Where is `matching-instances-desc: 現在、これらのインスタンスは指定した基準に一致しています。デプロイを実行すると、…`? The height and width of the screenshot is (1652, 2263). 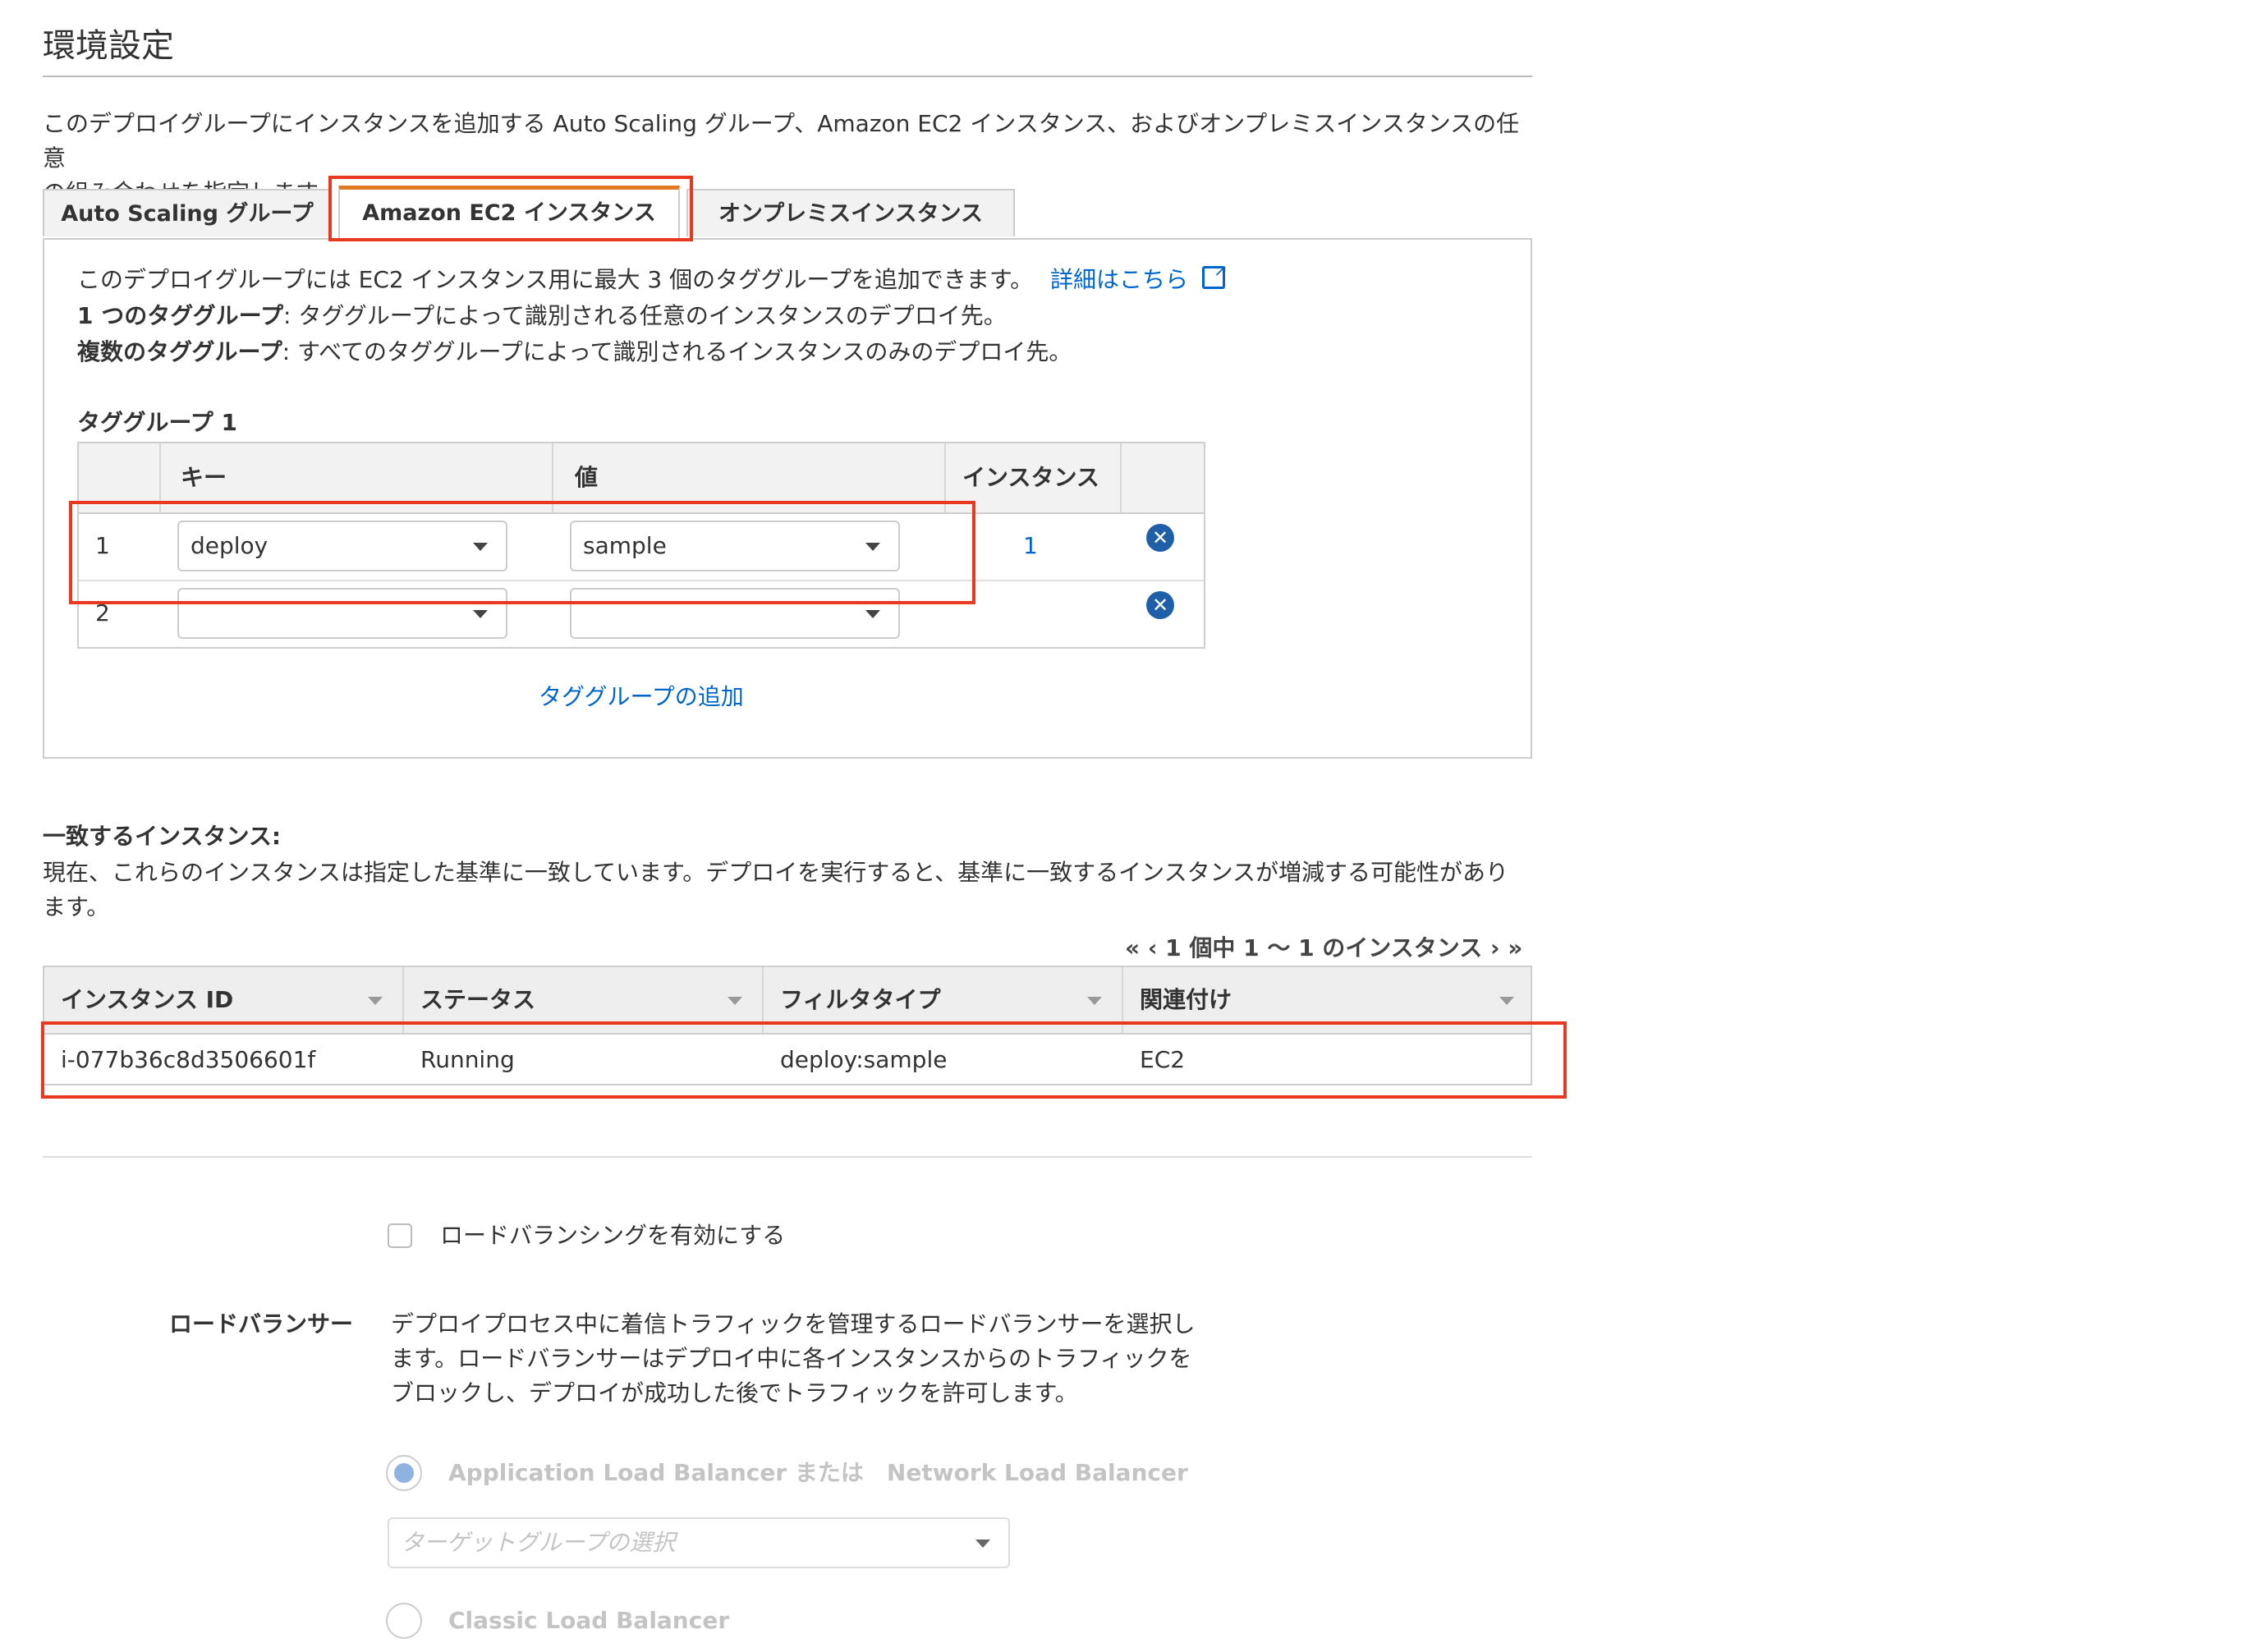 matching-instances-desc: 現在、これらのインスタンスは指定した基準に一致しています。デプロイを実行すると、… is located at coordinates (790, 890).